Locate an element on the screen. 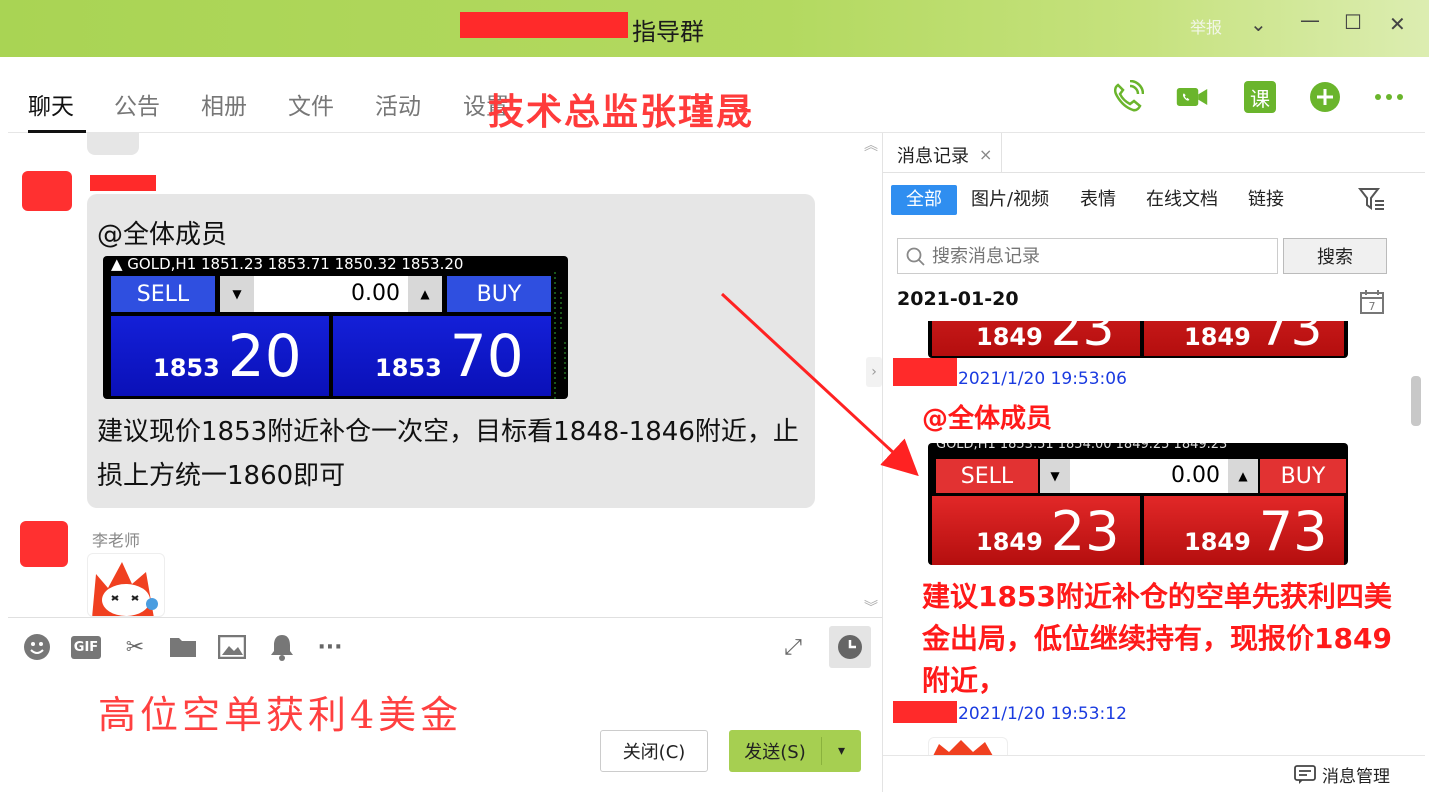 The width and height of the screenshot is (1429, 792). svg-text: 7 is located at coordinates (1372, 306).